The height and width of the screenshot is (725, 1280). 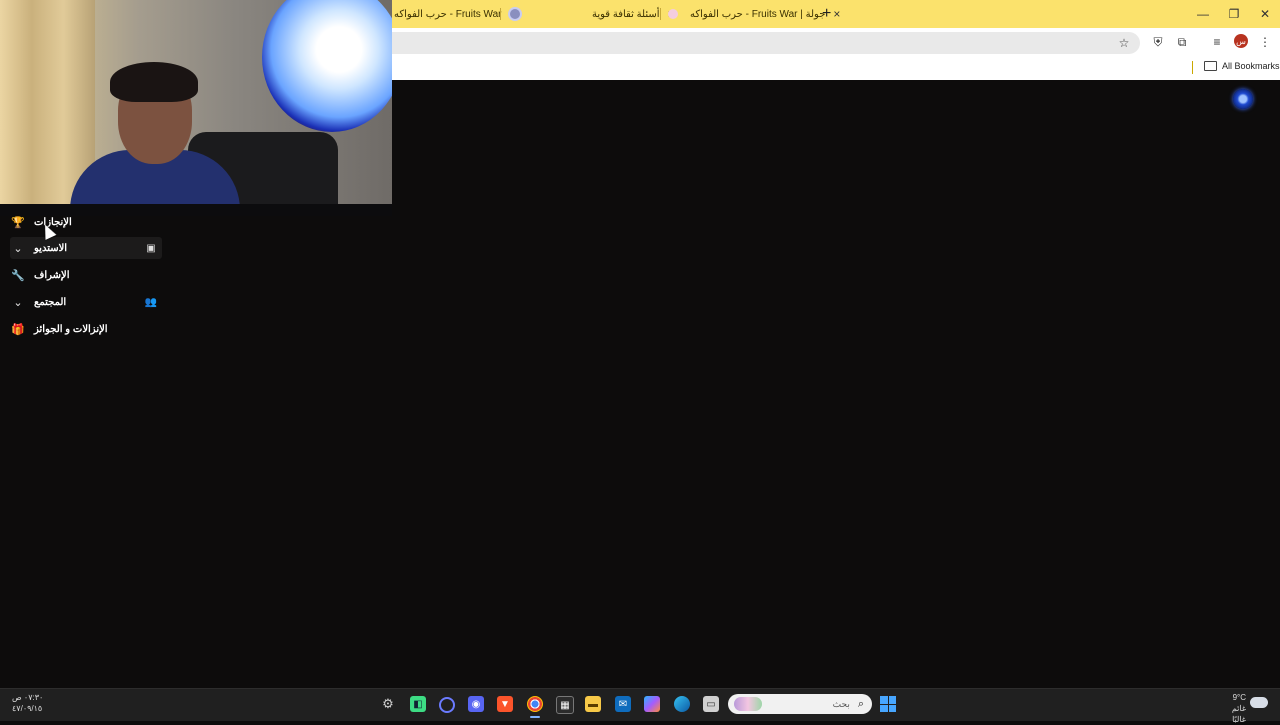 What do you see at coordinates (1234, 14) in the screenshot?
I see `maximize-icon: ❐` at bounding box center [1234, 14].